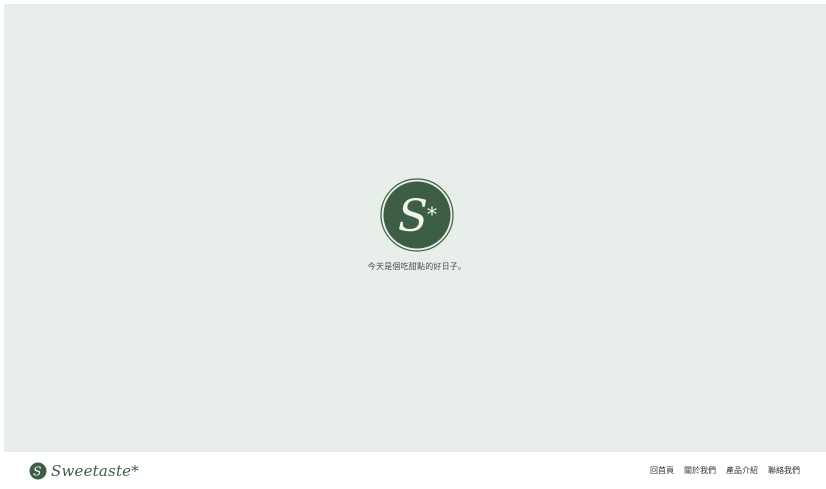 This screenshot has height=489, width=826. What do you see at coordinates (700, 470) in the screenshot?
I see `nav-link-about: 關於我們` at bounding box center [700, 470].